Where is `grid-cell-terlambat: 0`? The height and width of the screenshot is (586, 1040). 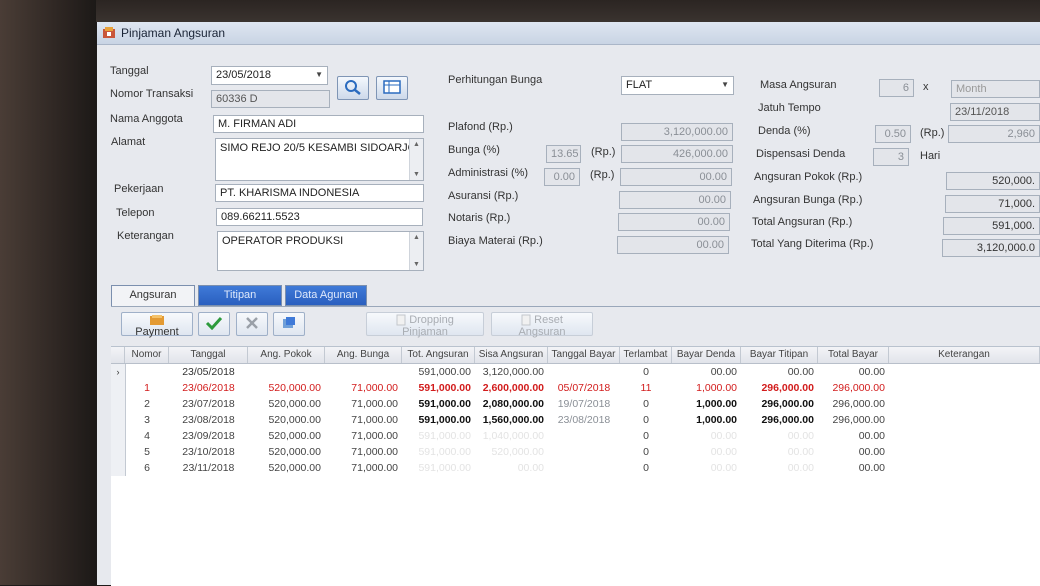
grid-cell-terlambat: 0 is located at coordinates (646, 404).